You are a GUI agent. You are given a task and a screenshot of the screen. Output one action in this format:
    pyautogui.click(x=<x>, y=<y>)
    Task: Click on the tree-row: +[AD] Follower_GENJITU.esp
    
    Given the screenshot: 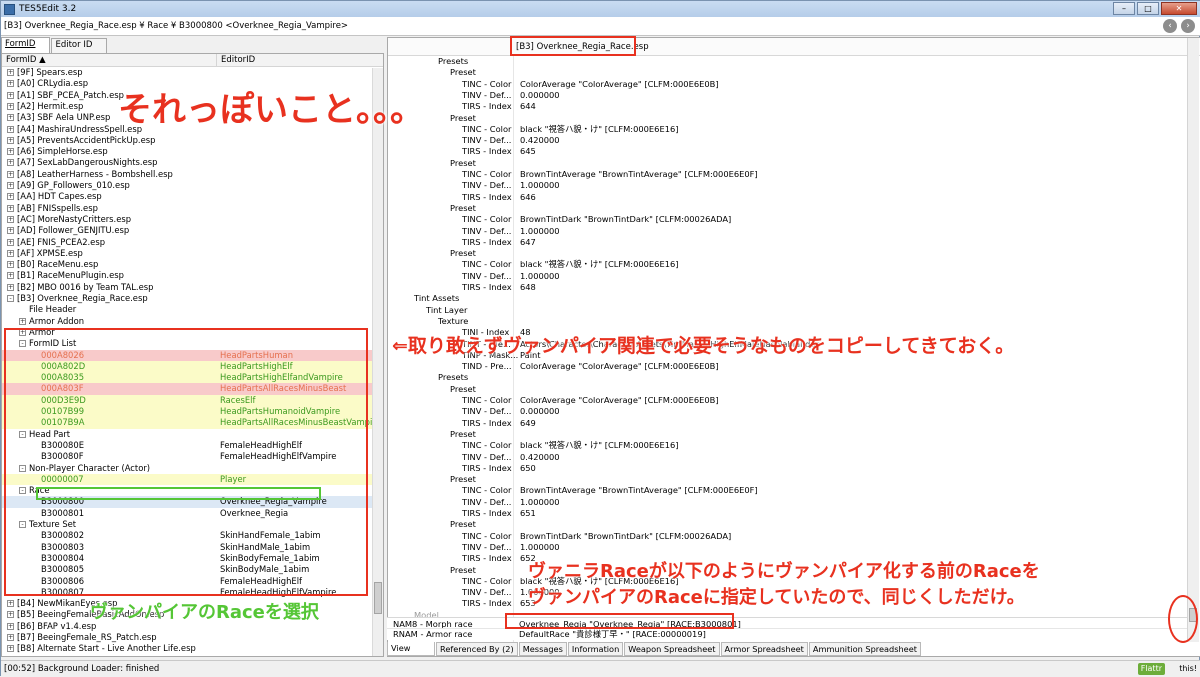 What is the action you would take?
    pyautogui.click(x=187, y=230)
    